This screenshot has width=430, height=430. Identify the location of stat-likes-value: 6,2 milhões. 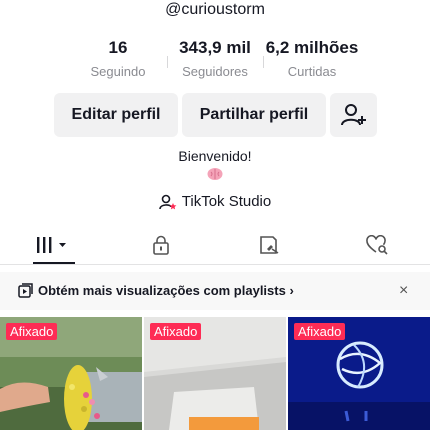
(312, 47).